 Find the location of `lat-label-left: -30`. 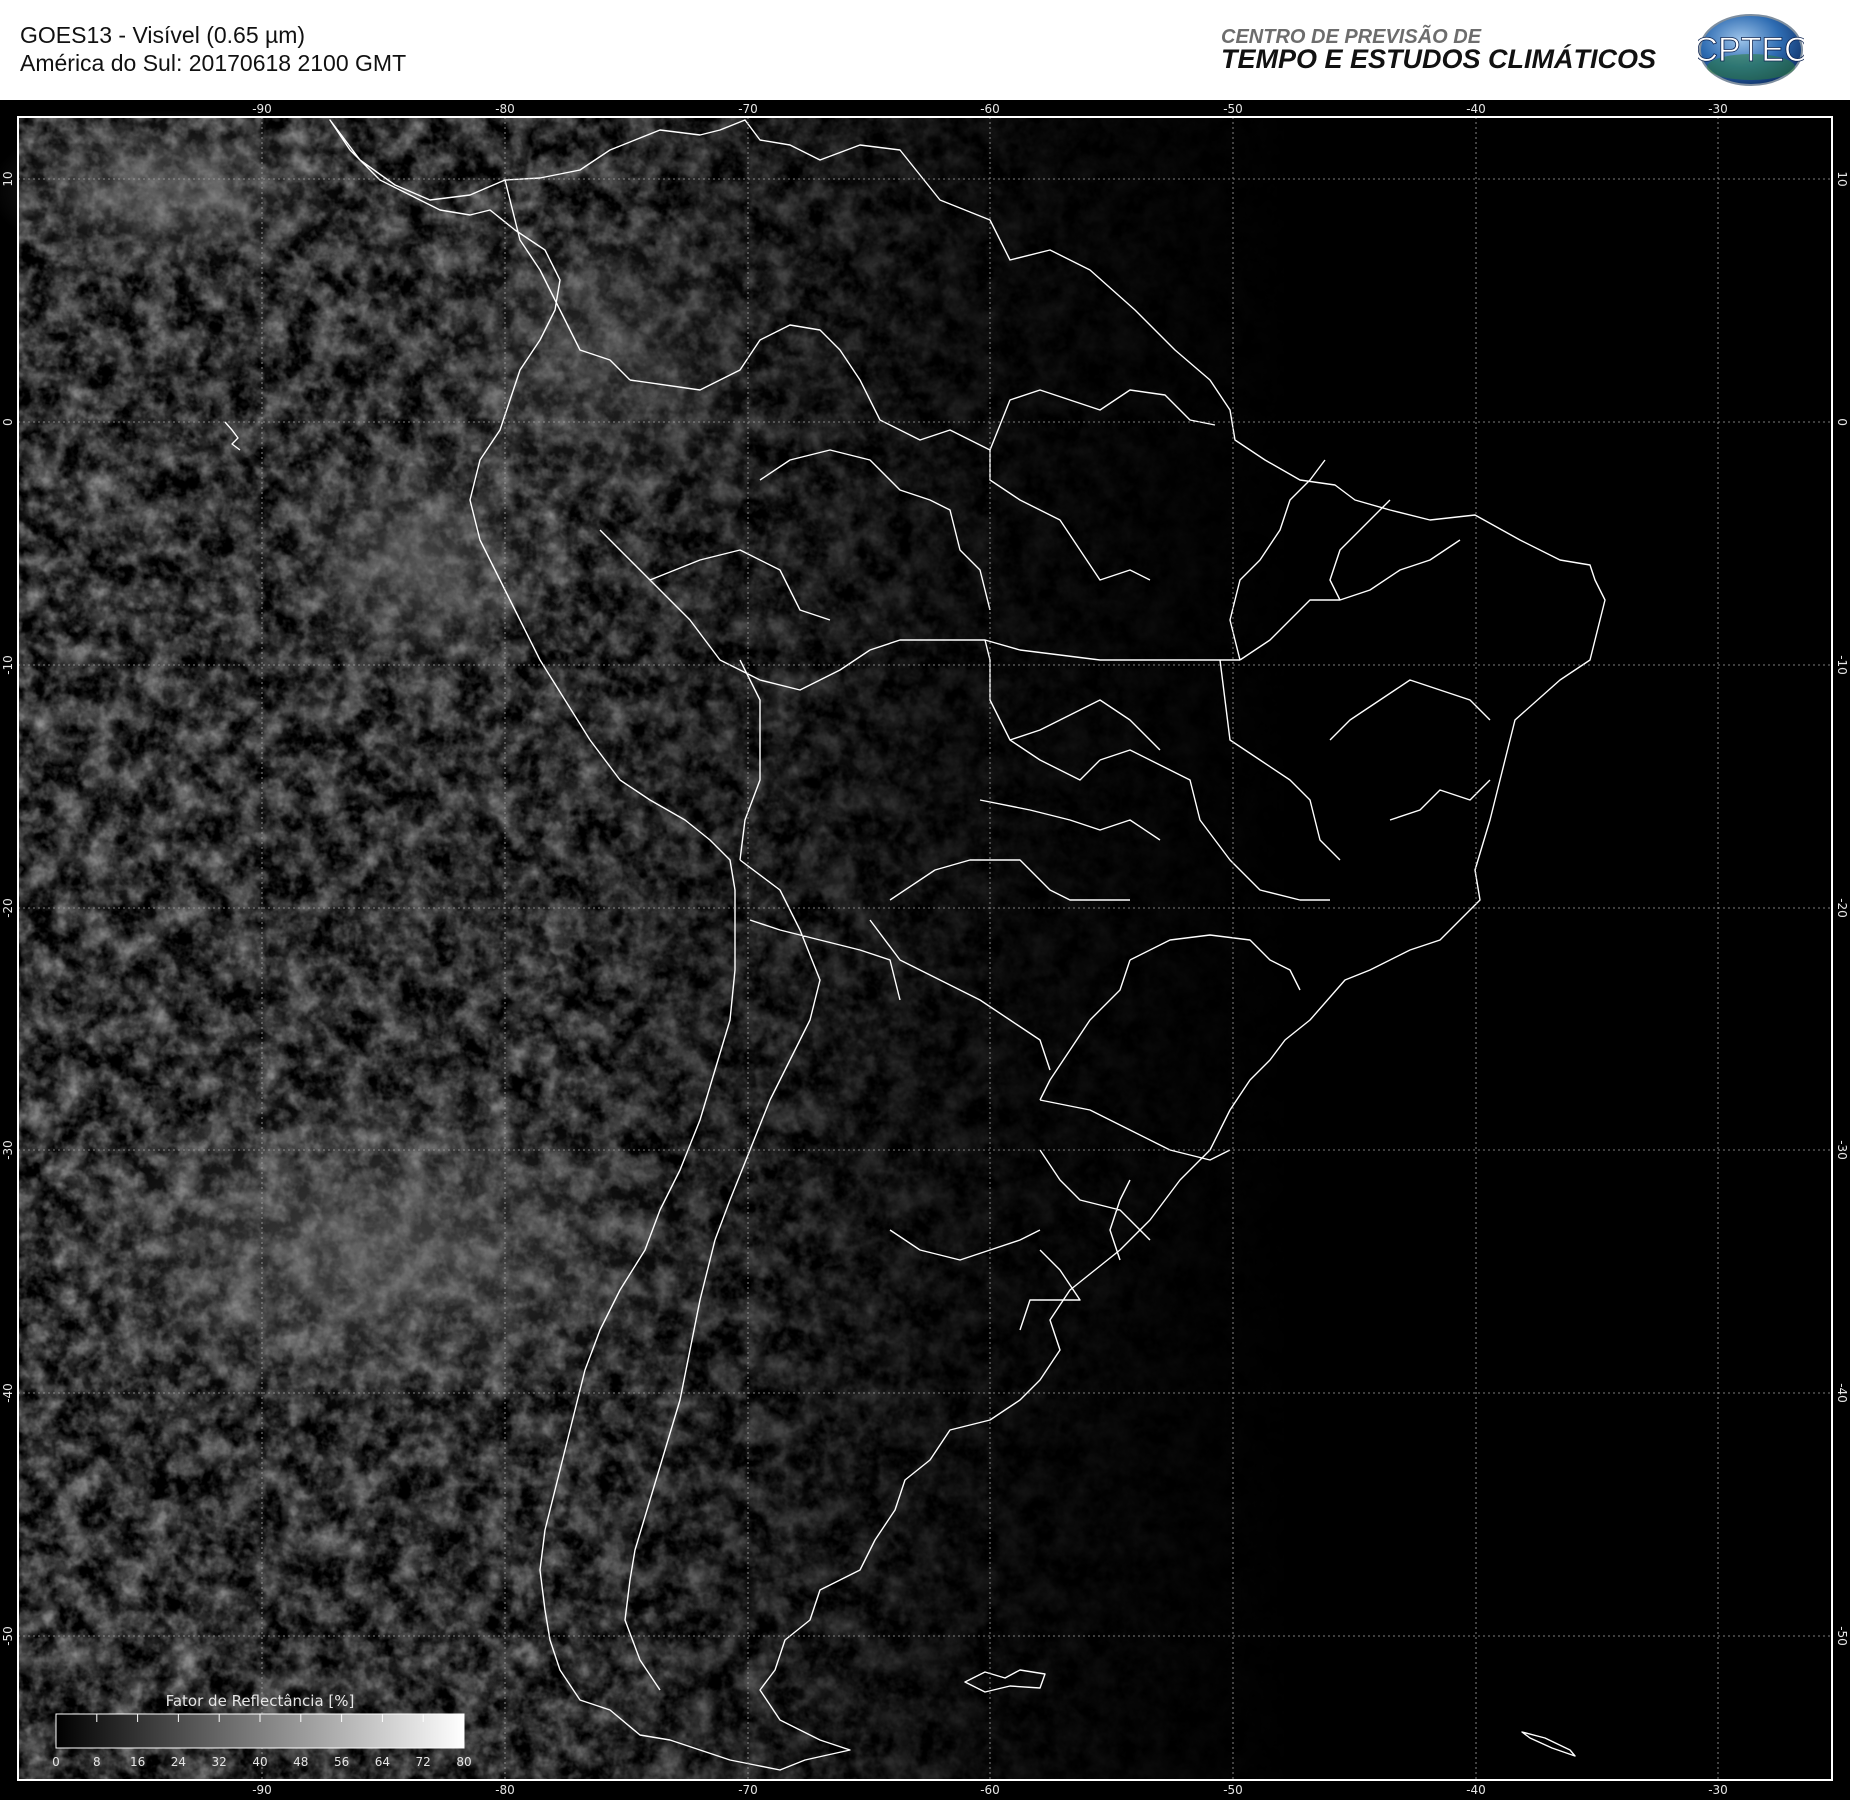

lat-label-left: -30 is located at coordinates (8, 1150).